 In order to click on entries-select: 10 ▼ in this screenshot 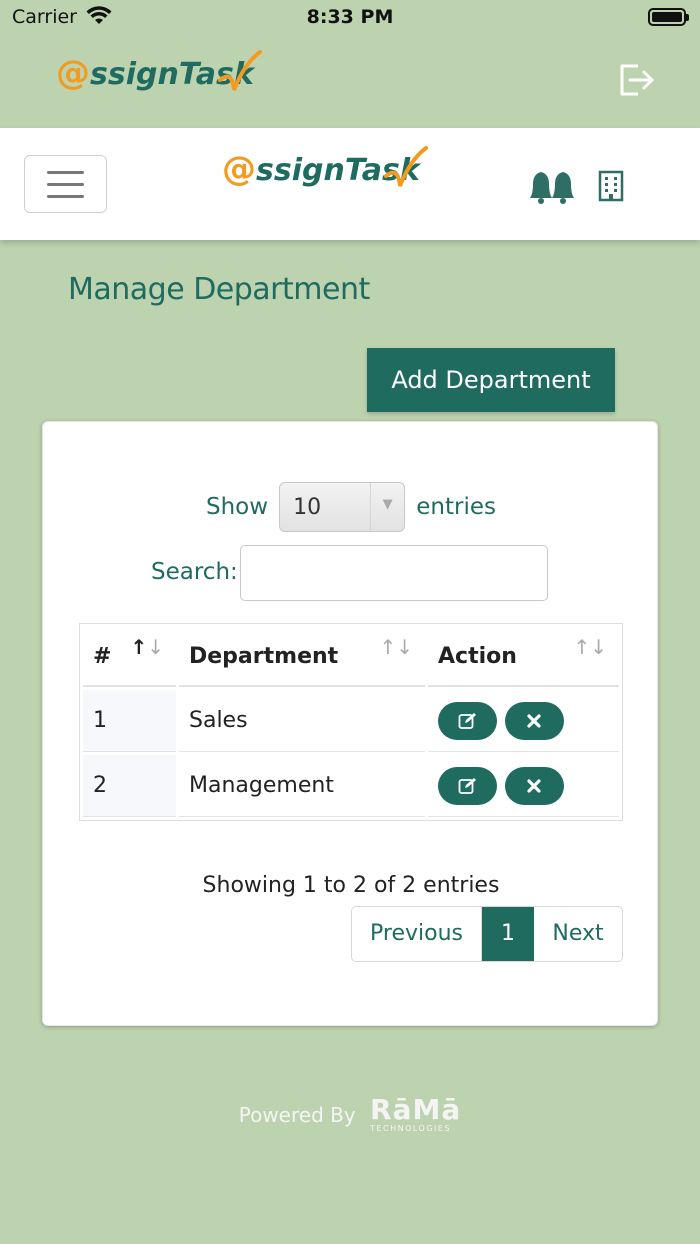, I will do `click(342, 507)`.